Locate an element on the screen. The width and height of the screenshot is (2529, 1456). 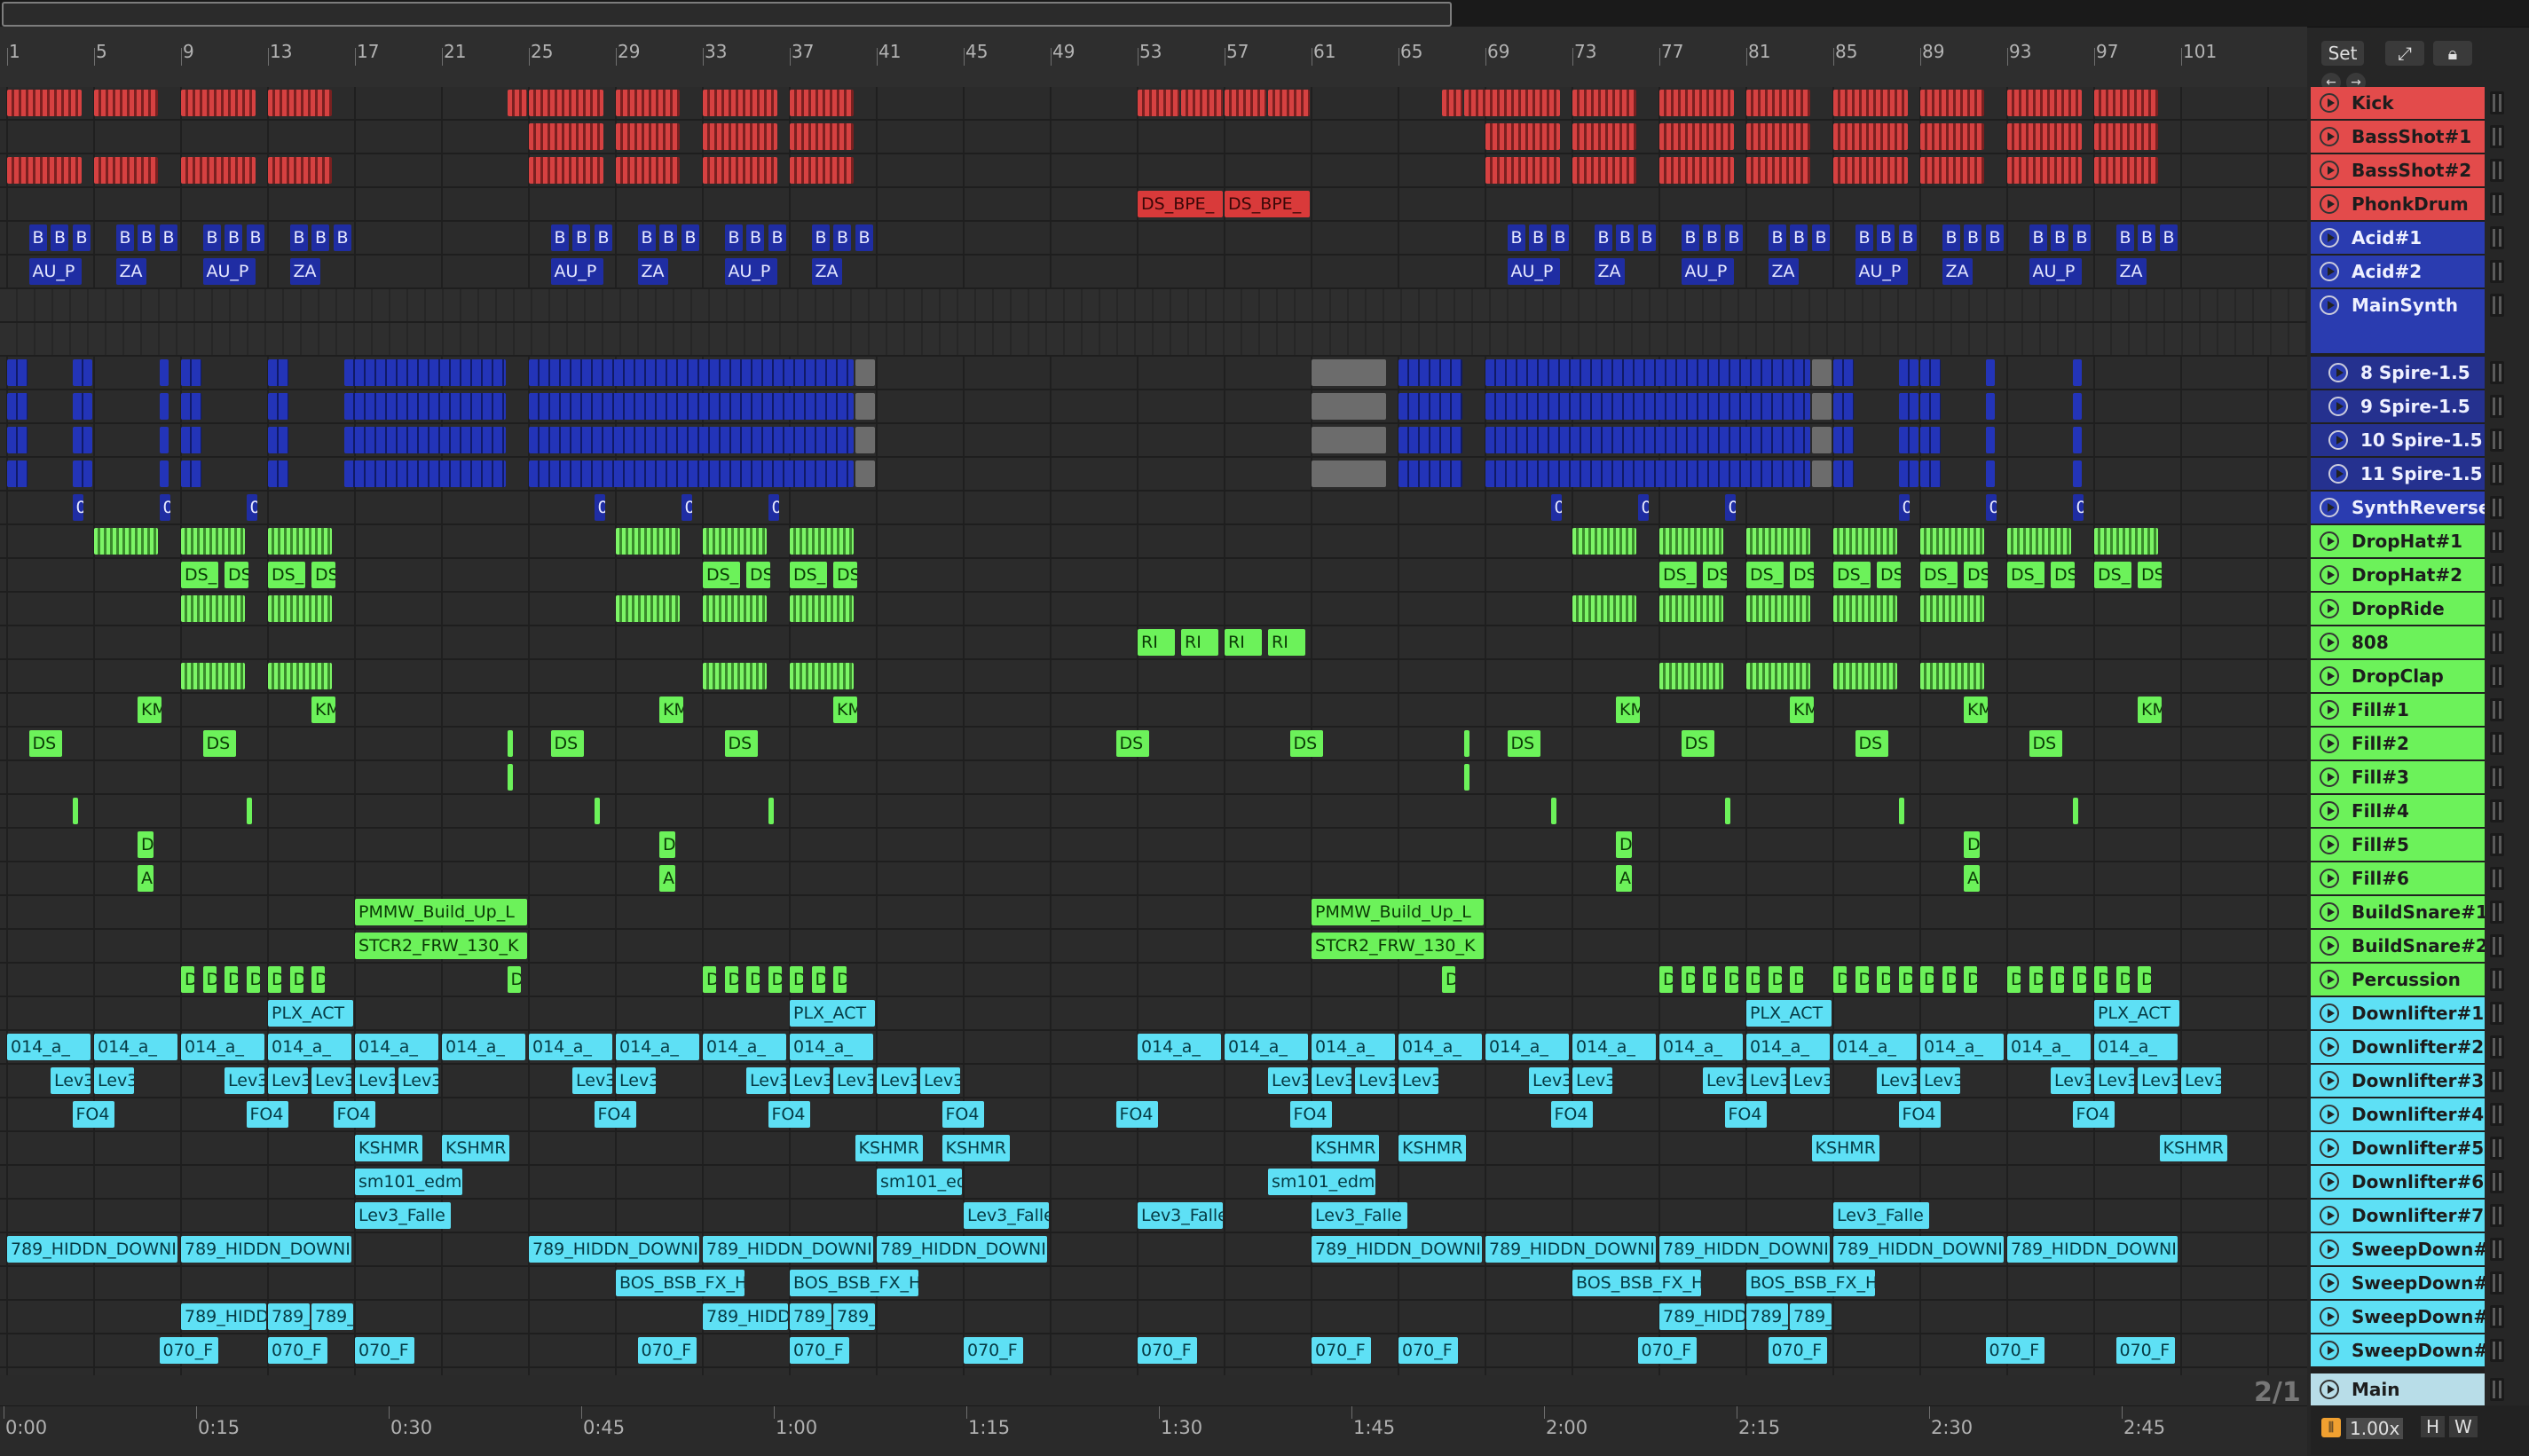
track-lane is located at coordinates (1153, 744).